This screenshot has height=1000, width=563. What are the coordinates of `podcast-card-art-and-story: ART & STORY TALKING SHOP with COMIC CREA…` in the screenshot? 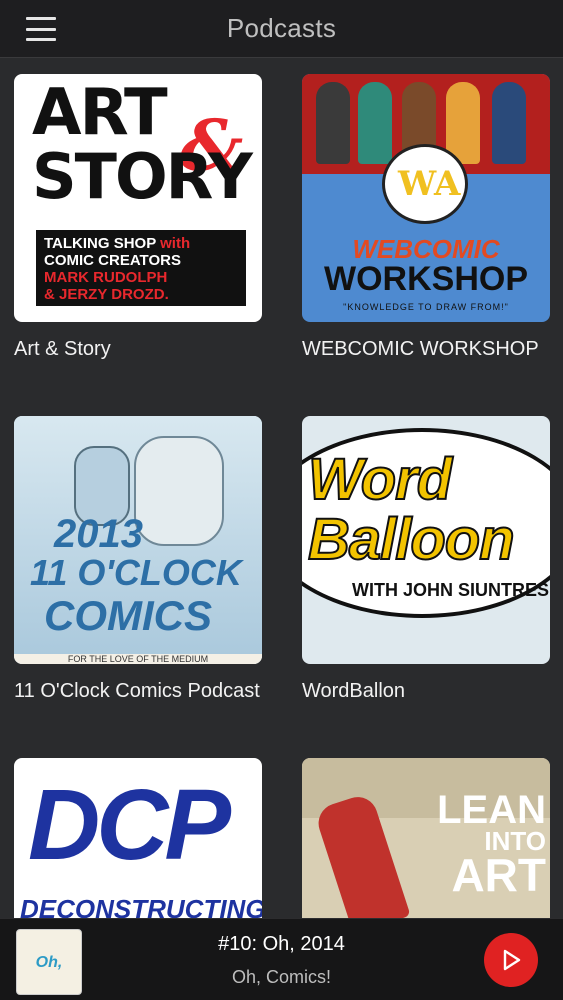 It's located at (145, 217).